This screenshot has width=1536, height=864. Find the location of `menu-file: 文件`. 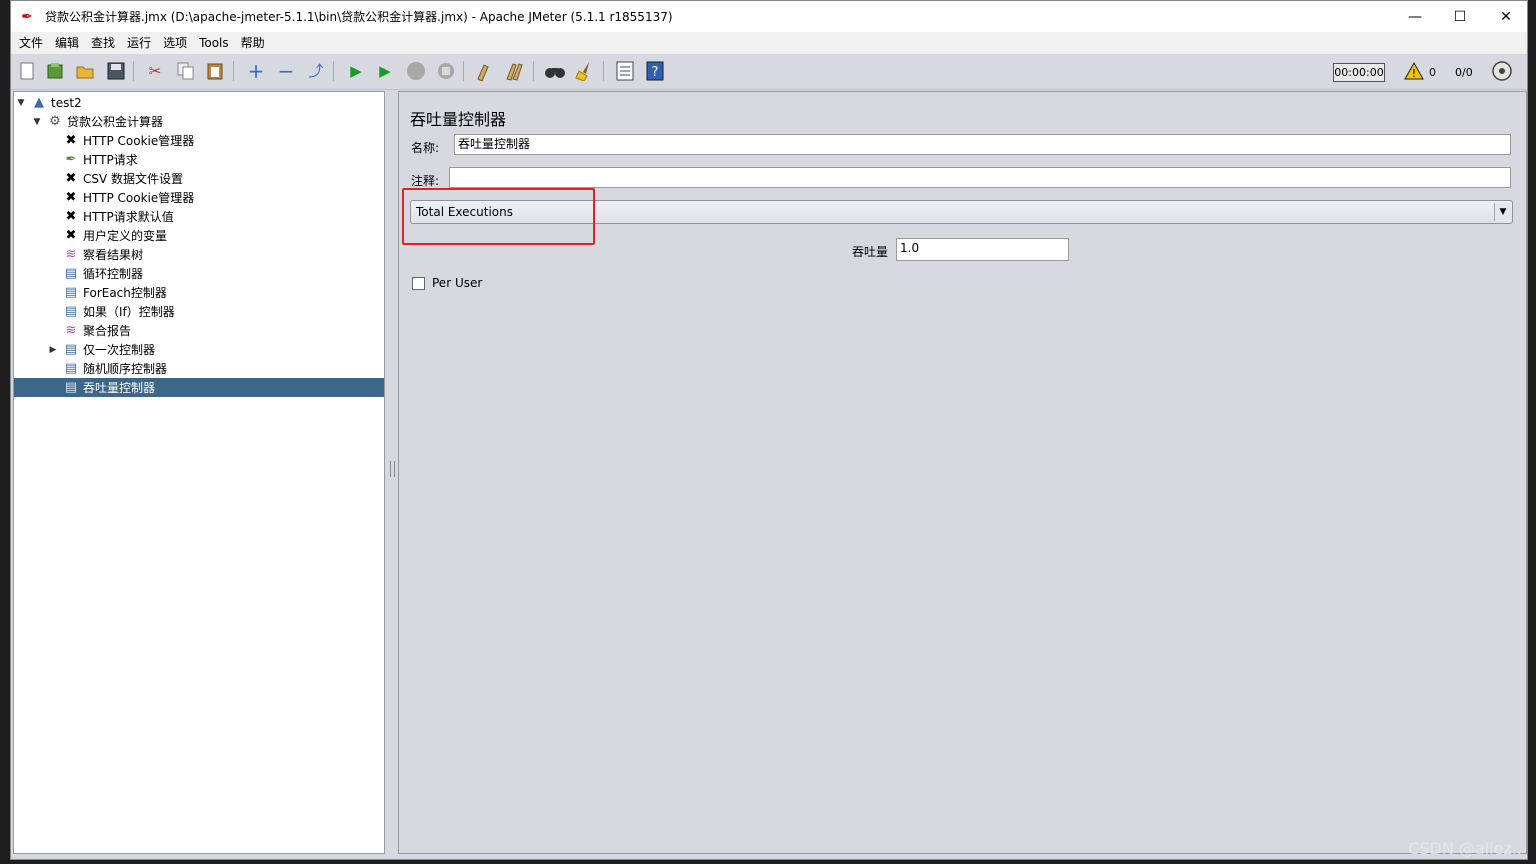

menu-file: 文件 is located at coordinates (31, 43).